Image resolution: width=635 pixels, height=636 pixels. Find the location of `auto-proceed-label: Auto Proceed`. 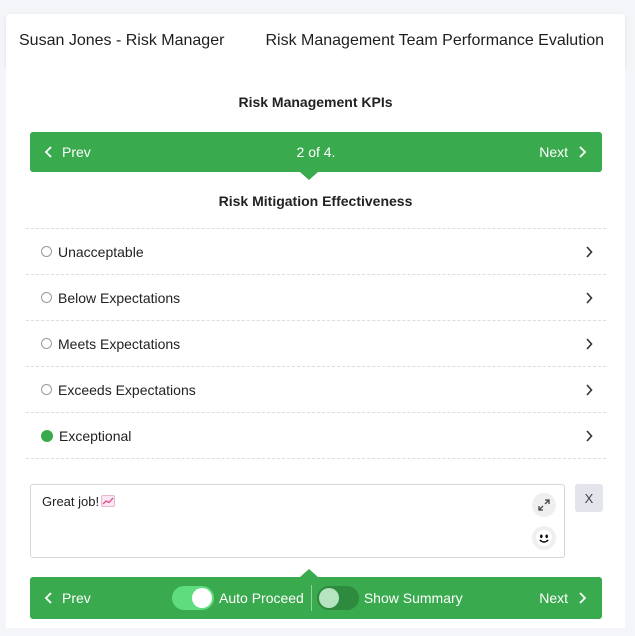

auto-proceed-label: Auto Proceed is located at coordinates (261, 598).